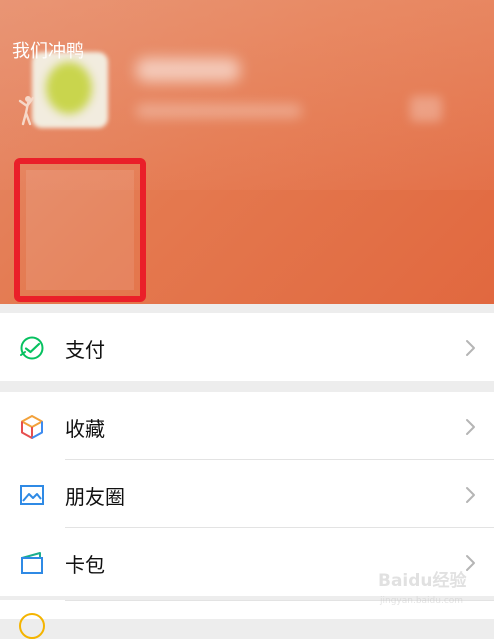 The height and width of the screenshot is (639, 494). I want to click on status-highlight-box, so click(80, 230).